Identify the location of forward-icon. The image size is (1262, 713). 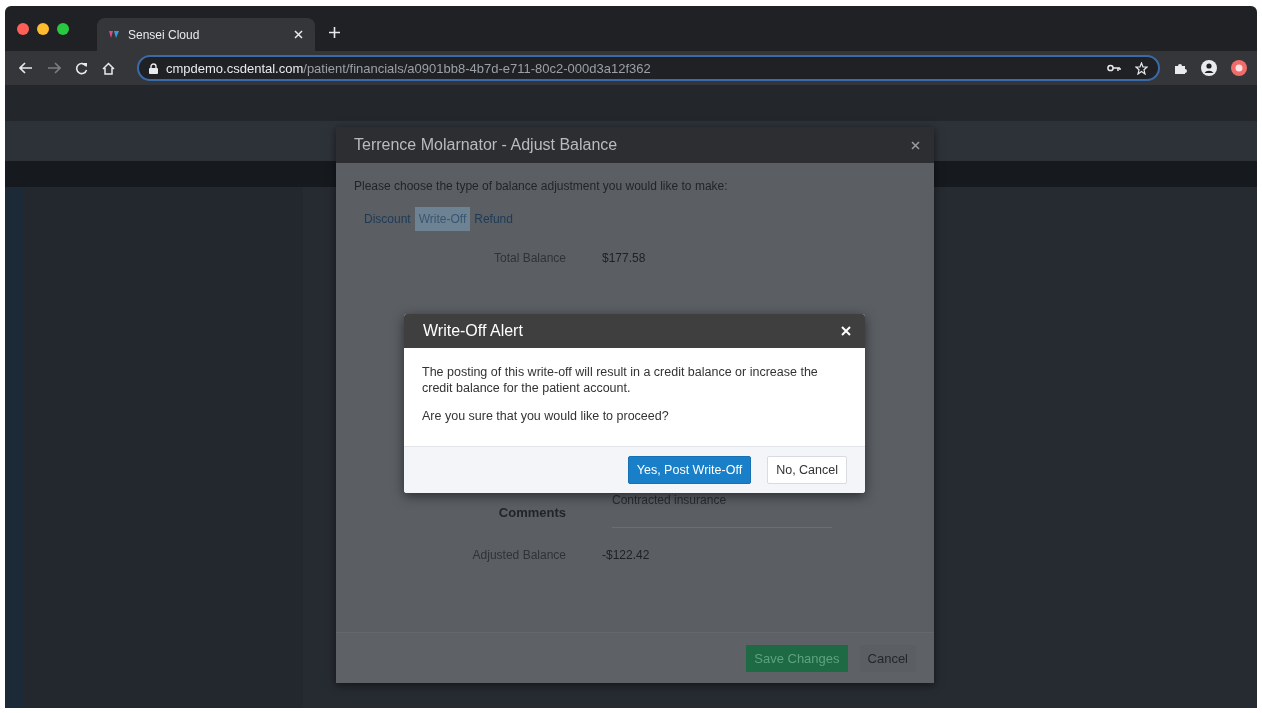
(54, 68).